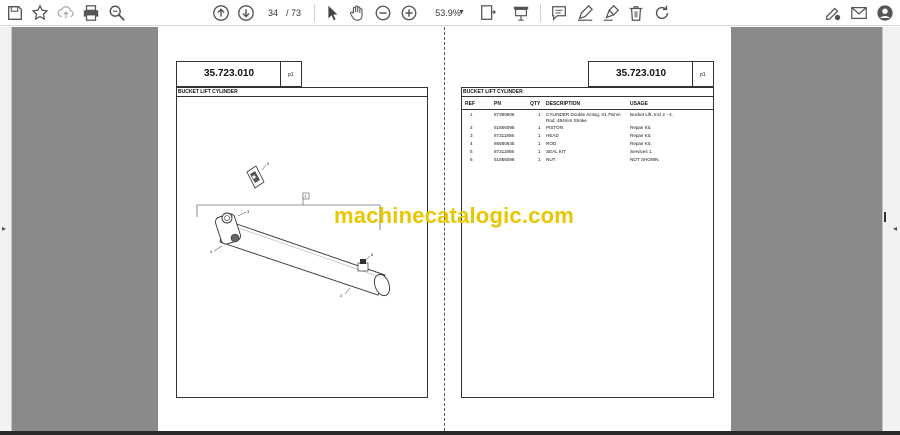  Describe the element at coordinates (504, 143) in the screenshot. I see `table-row-4-pn: 86580645` at that location.